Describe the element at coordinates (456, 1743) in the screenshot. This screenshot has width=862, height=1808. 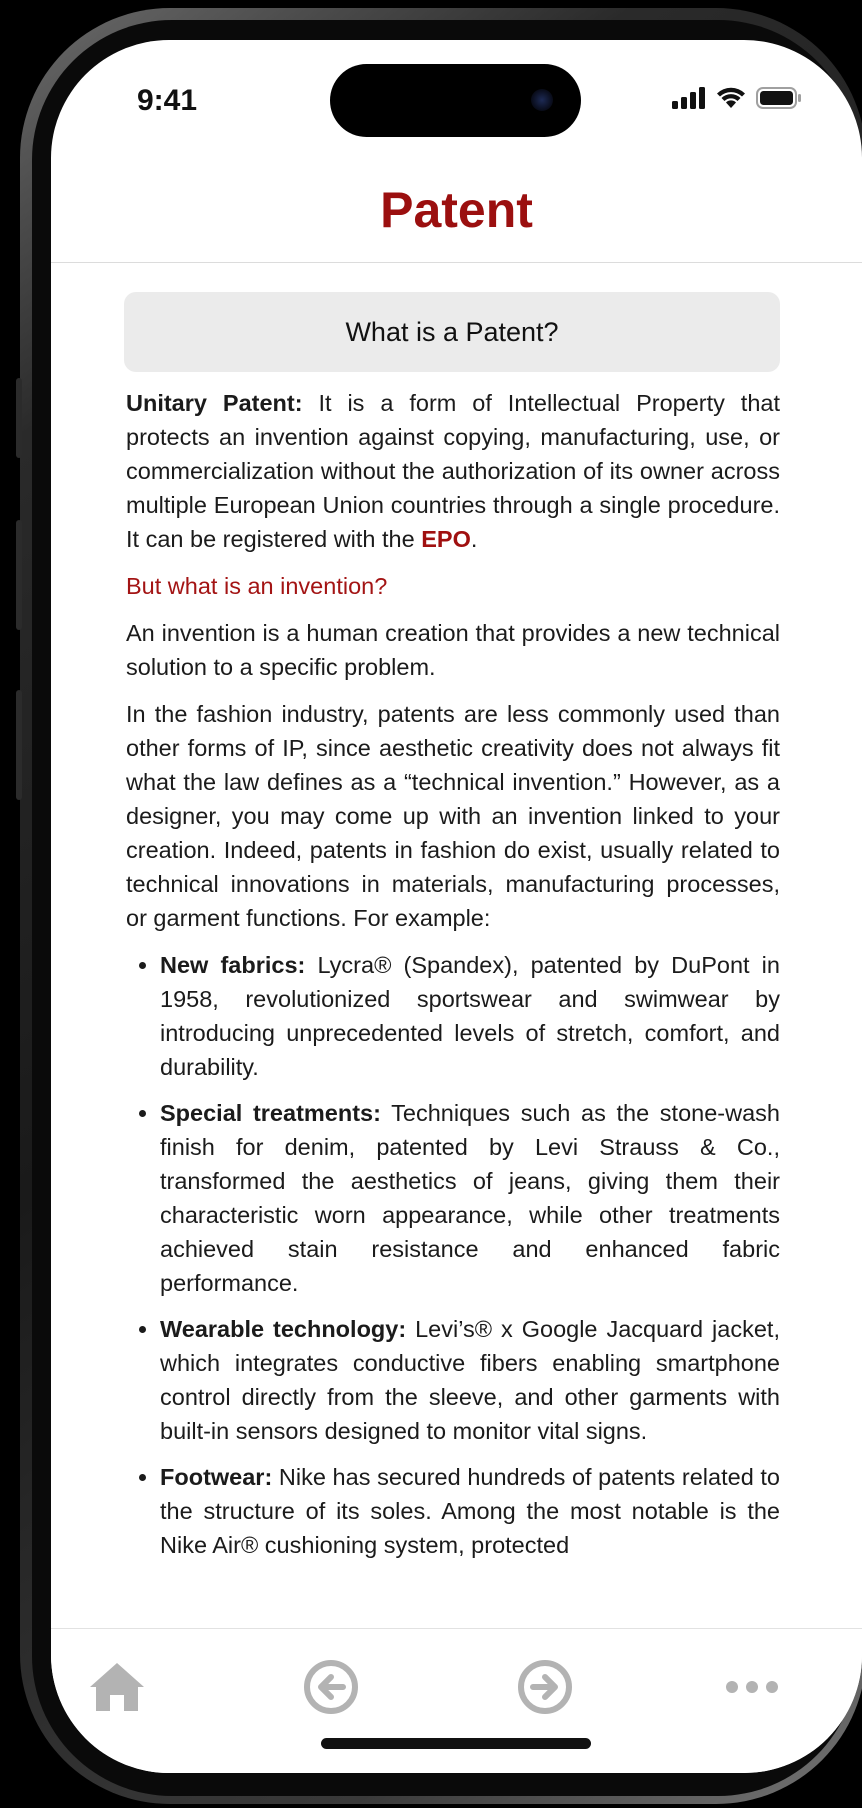
I see `home-indicator` at that location.